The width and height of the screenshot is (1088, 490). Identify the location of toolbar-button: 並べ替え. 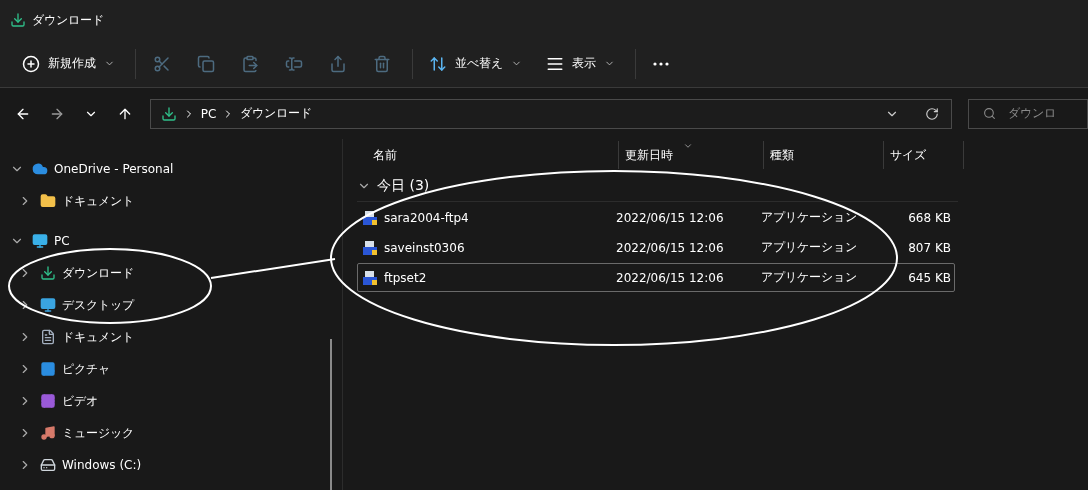
(475, 63).